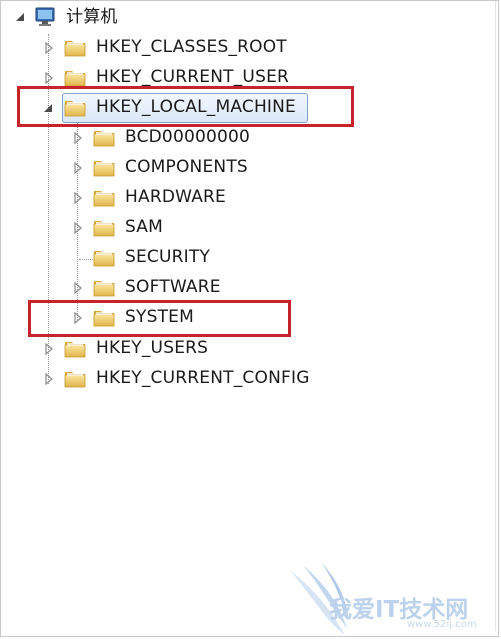 The height and width of the screenshot is (639, 501). I want to click on tree-item-label: SECURITY, so click(168, 257).